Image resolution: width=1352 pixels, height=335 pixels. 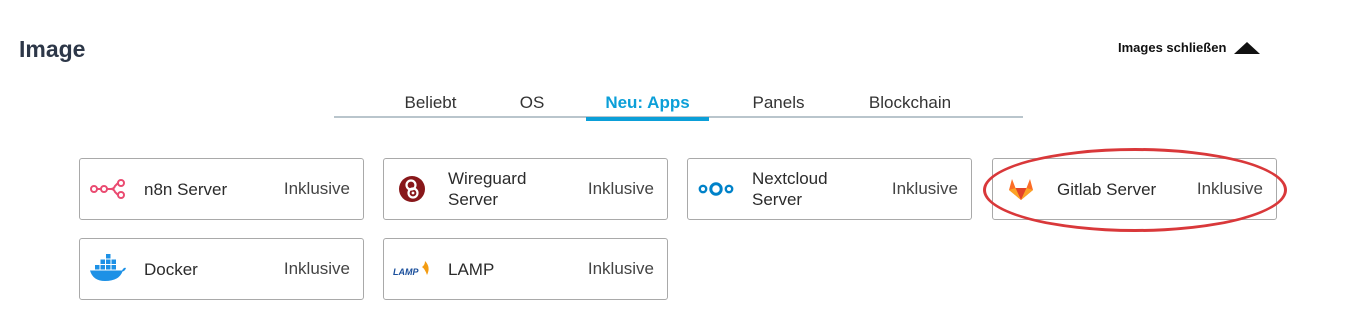 I want to click on triangle-up-icon, so click(x=1247, y=47).